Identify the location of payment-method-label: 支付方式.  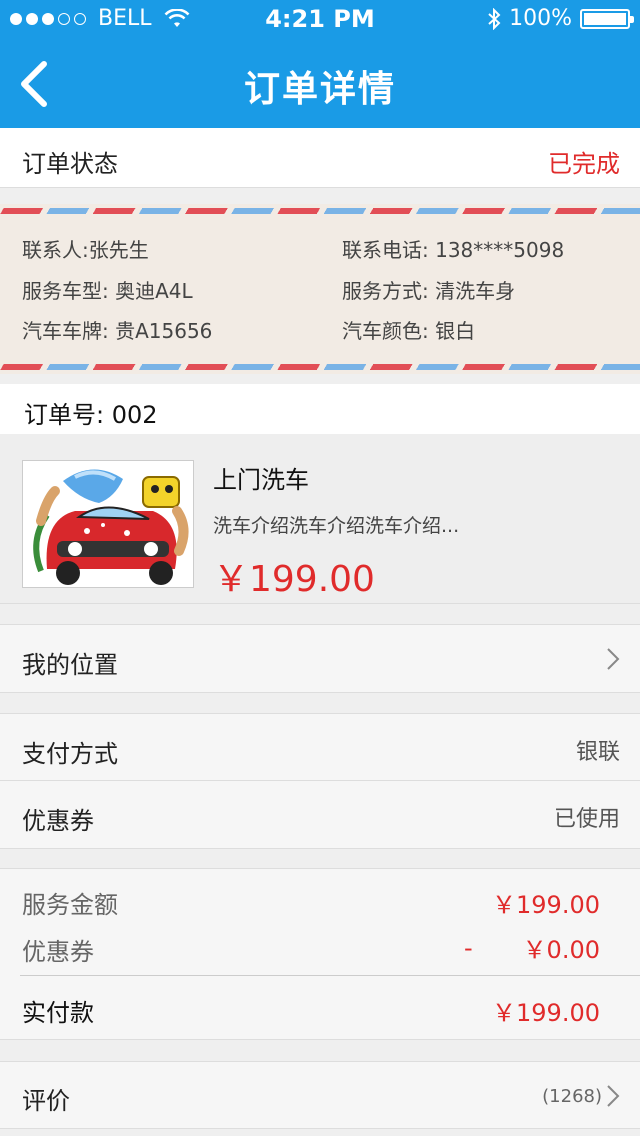
(70, 754).